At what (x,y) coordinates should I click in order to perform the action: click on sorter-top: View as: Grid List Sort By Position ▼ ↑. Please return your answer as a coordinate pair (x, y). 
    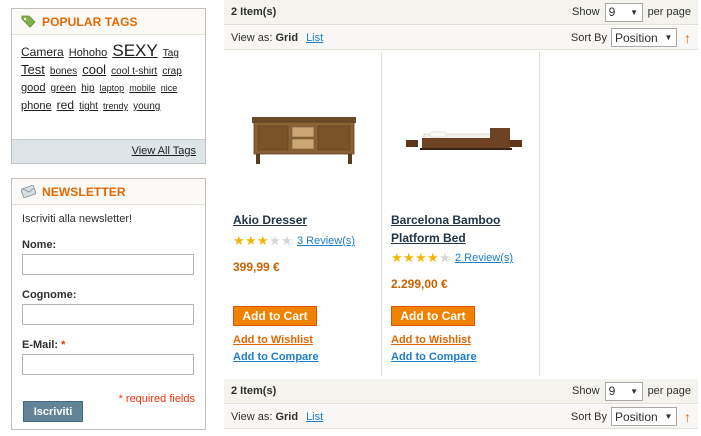
    Looking at the image, I should click on (461, 38).